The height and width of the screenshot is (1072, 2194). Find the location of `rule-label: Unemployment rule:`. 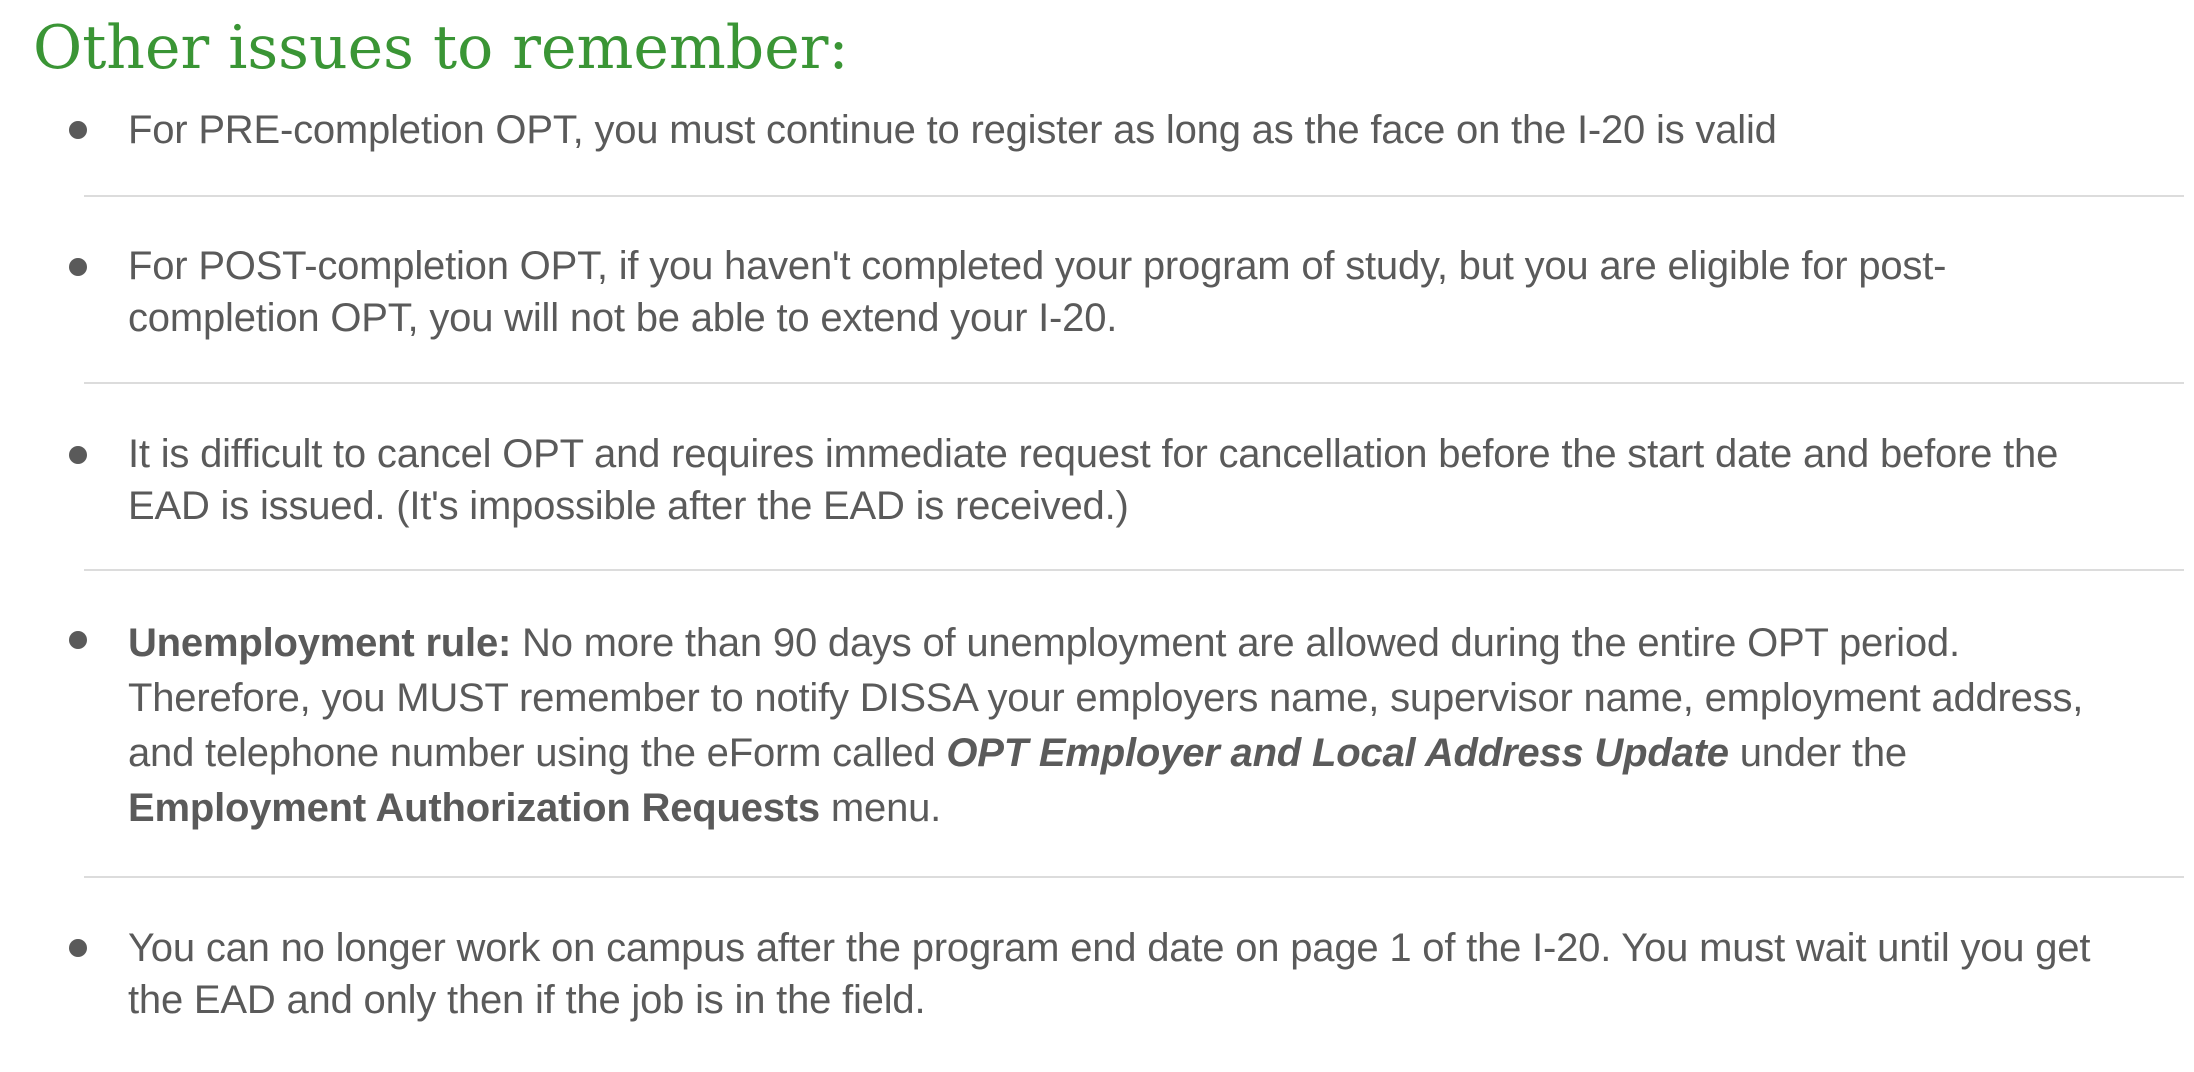

rule-label: Unemployment rule: is located at coordinates (320, 643).